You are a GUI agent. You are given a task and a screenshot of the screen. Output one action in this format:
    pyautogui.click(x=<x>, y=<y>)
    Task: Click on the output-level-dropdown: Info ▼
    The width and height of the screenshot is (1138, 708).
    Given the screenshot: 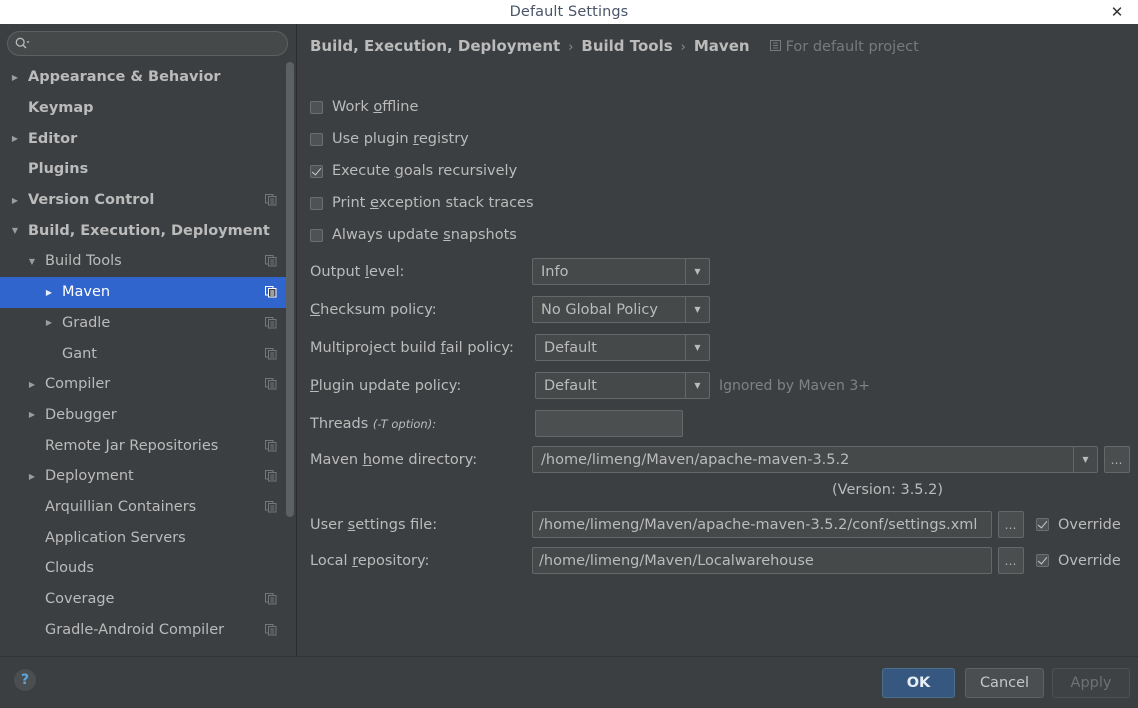 What is the action you would take?
    pyautogui.click(x=621, y=271)
    